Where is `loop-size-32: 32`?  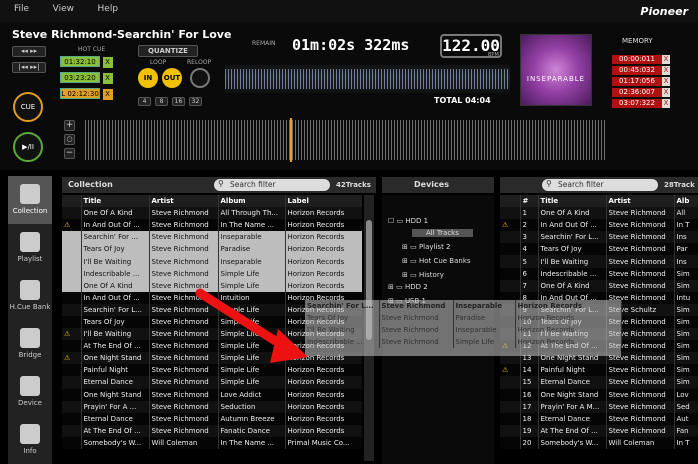
loop-size-32: 32 is located at coordinates (195, 101).